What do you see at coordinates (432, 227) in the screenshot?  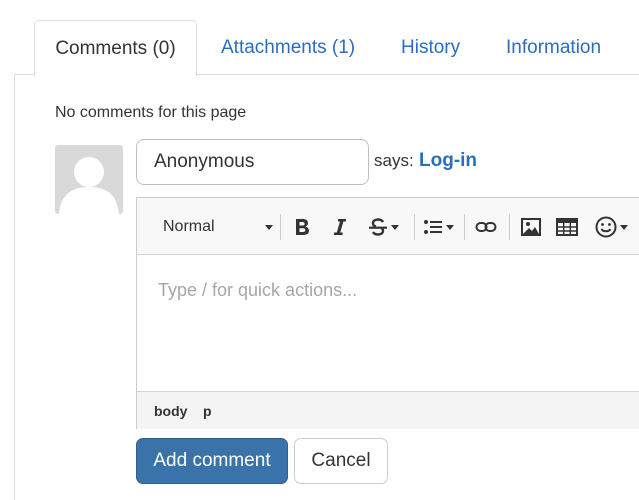 I see `list-icon` at bounding box center [432, 227].